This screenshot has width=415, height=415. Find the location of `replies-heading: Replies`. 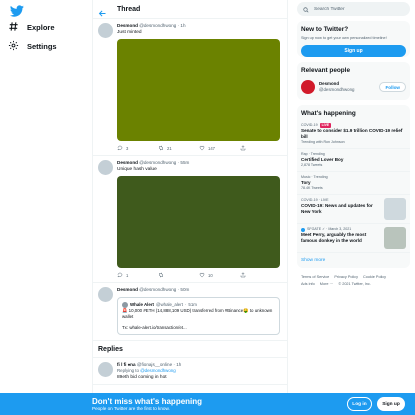

replies-heading: Replies is located at coordinates (190, 349).